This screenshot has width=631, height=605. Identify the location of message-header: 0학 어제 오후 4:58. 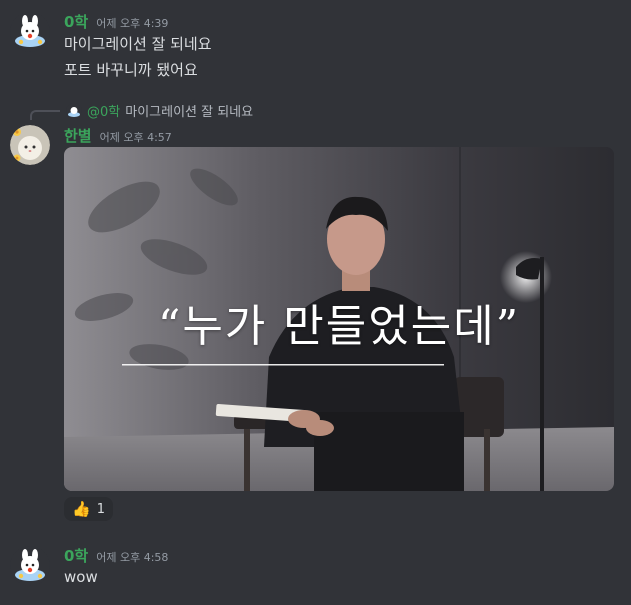
(116, 555).